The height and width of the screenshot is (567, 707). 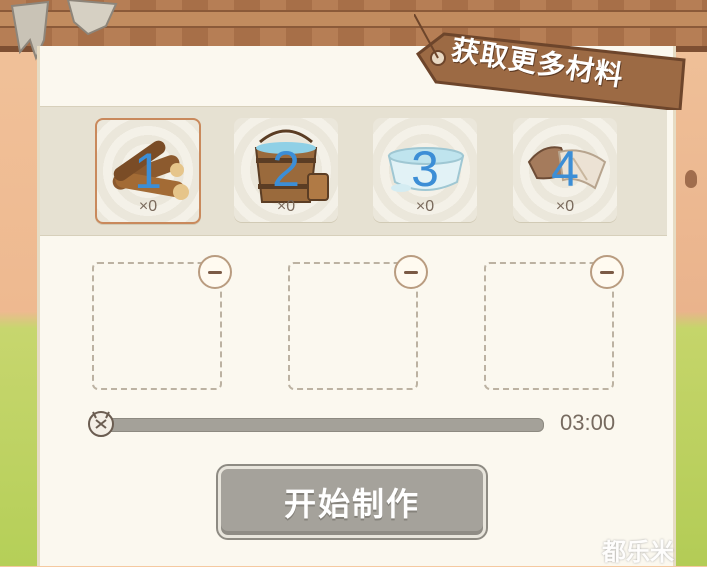 What do you see at coordinates (691, 179) in the screenshot?
I see `hanging-ornament` at bounding box center [691, 179].